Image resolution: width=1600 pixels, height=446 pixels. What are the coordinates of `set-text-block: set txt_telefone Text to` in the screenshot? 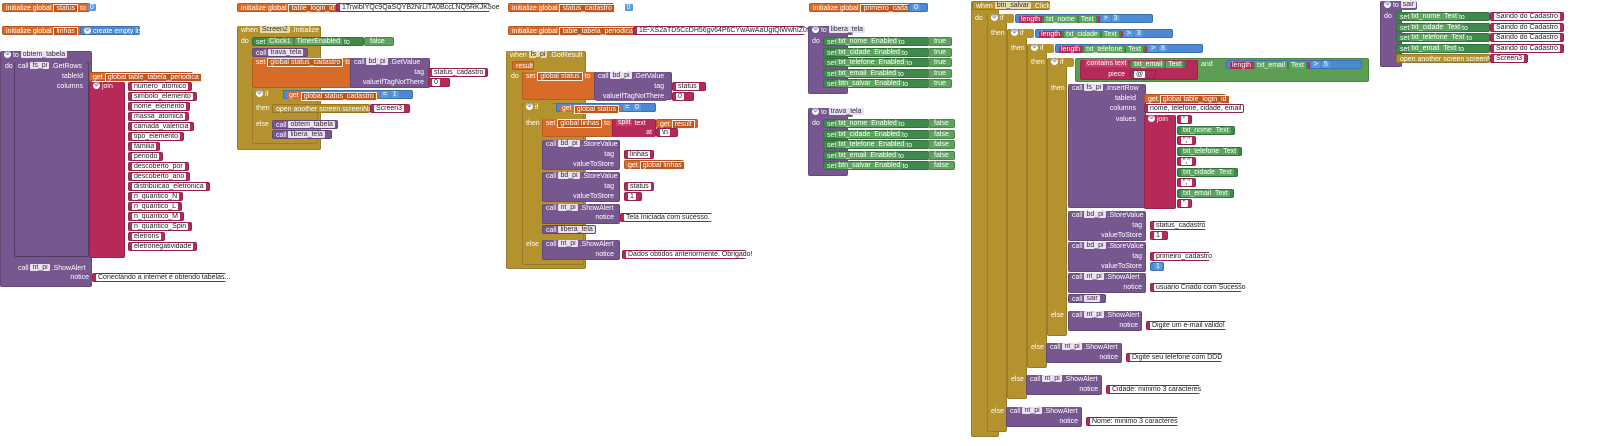 It's located at (1443, 37).